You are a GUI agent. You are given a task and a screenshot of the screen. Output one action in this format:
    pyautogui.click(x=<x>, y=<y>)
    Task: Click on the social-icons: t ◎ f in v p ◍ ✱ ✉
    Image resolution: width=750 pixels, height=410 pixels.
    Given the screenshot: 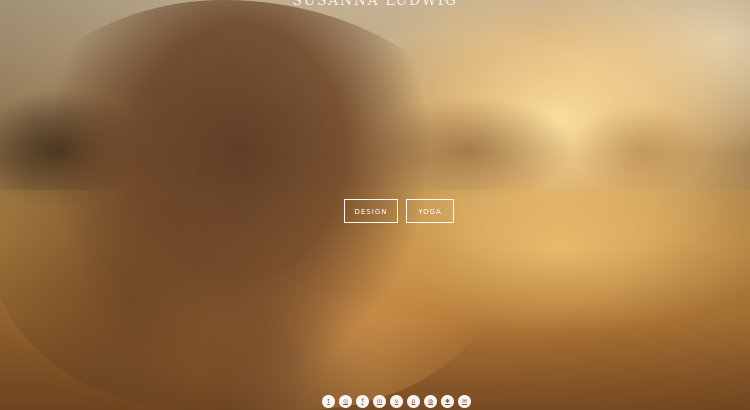 What is the action you would take?
    pyautogui.click(x=396, y=401)
    